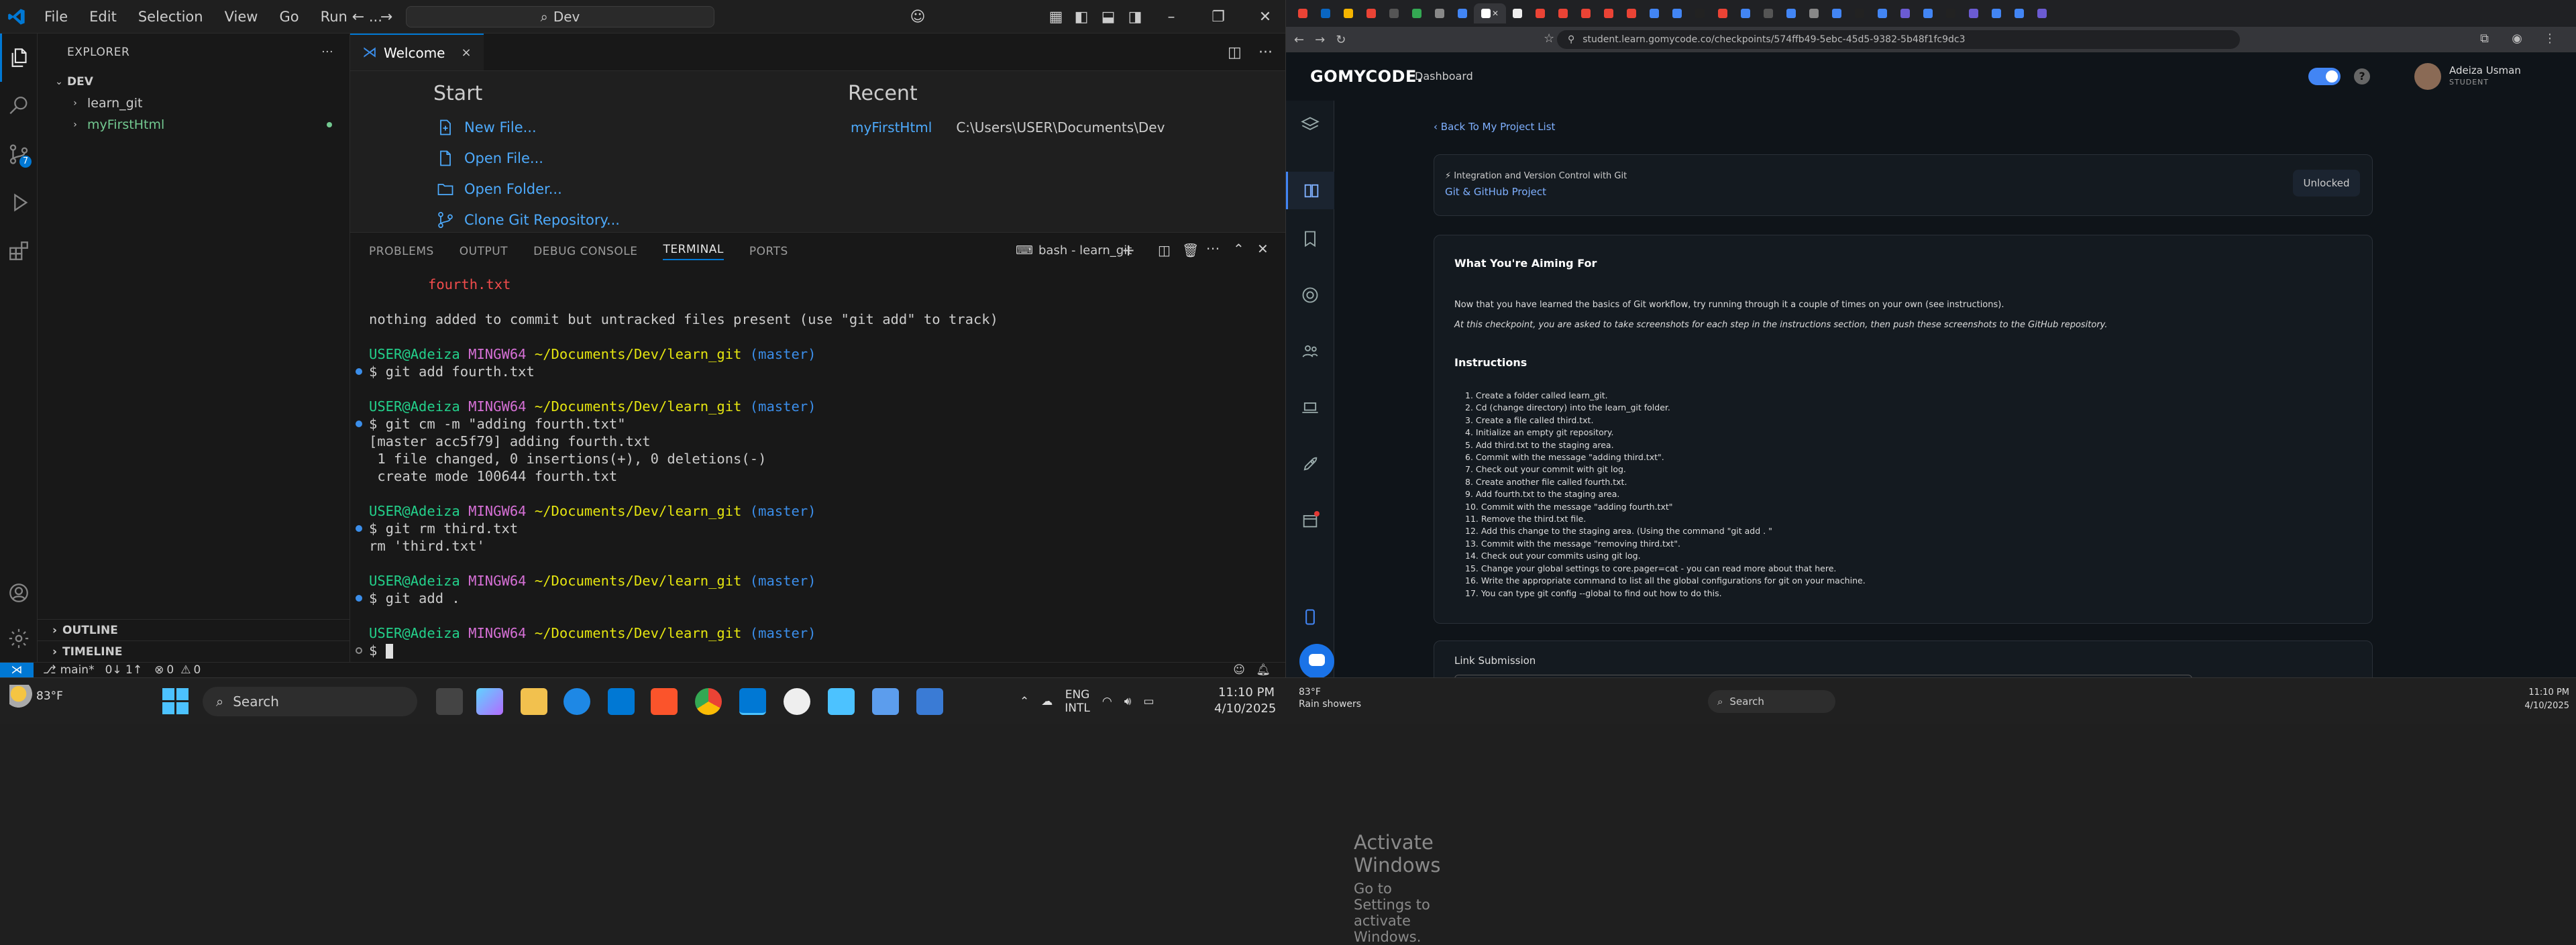 The height and width of the screenshot is (945, 2576). What do you see at coordinates (19, 154) in the screenshot?
I see `source-control-icon: 7` at bounding box center [19, 154].